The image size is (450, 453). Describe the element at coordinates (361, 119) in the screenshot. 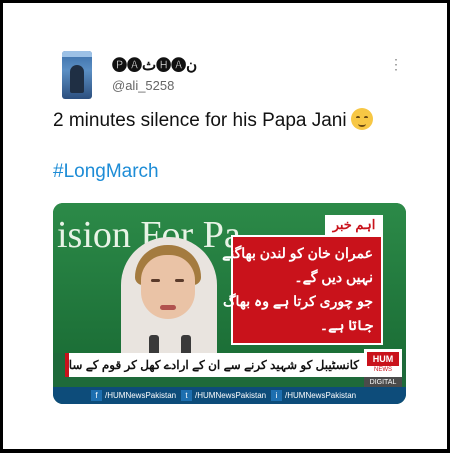

I see `relieved-face-emoji-icon` at that location.